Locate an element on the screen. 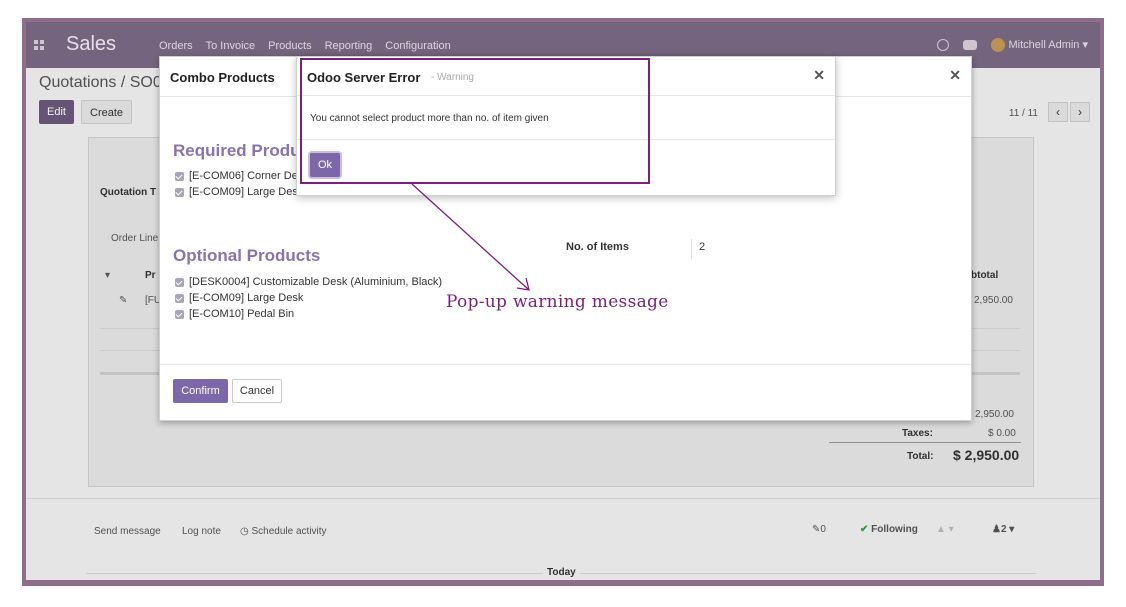  optional-item: [E-COM09] Large Desk is located at coordinates (239, 298).